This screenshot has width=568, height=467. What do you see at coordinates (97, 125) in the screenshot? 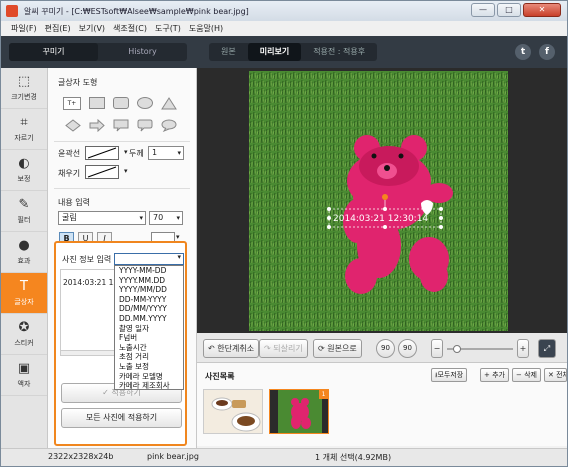
I see `shape-arrow` at bounding box center [97, 125].